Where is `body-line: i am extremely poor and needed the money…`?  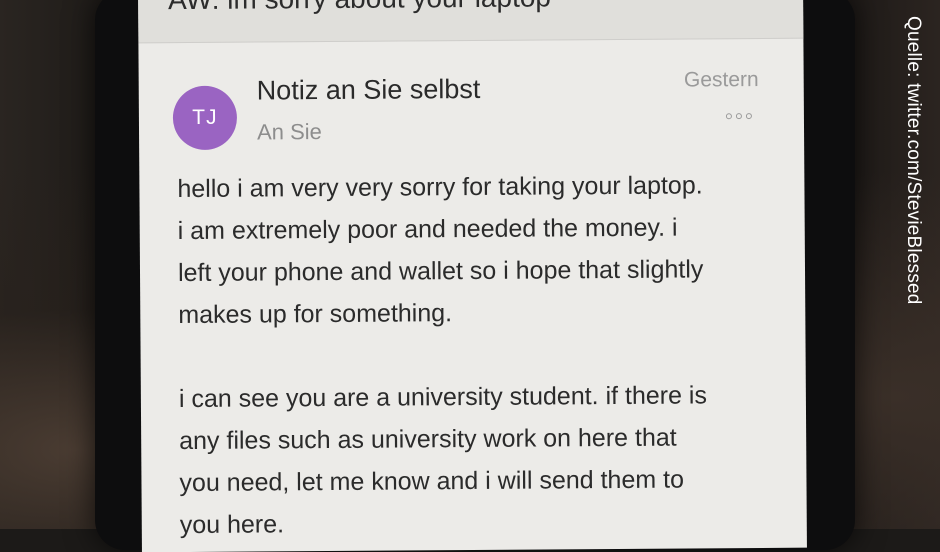
body-line: i am extremely poor and needed the money… is located at coordinates (427, 229).